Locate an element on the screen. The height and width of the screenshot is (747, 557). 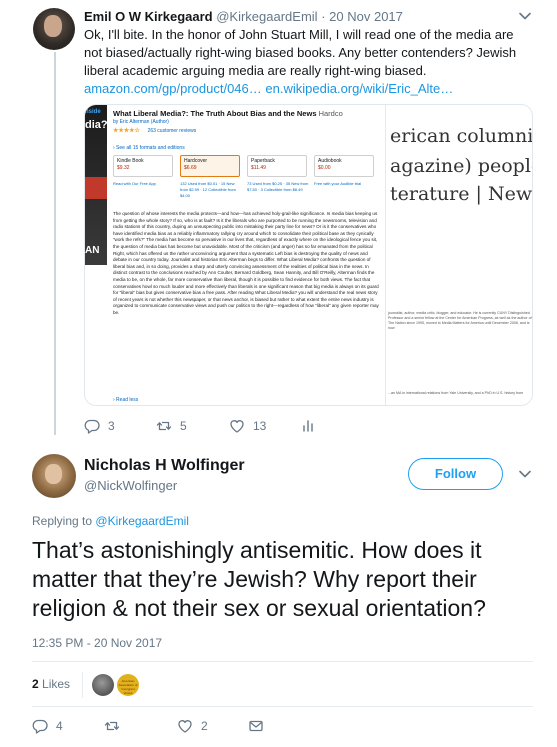
analytics-action is located at coordinates (308, 426).